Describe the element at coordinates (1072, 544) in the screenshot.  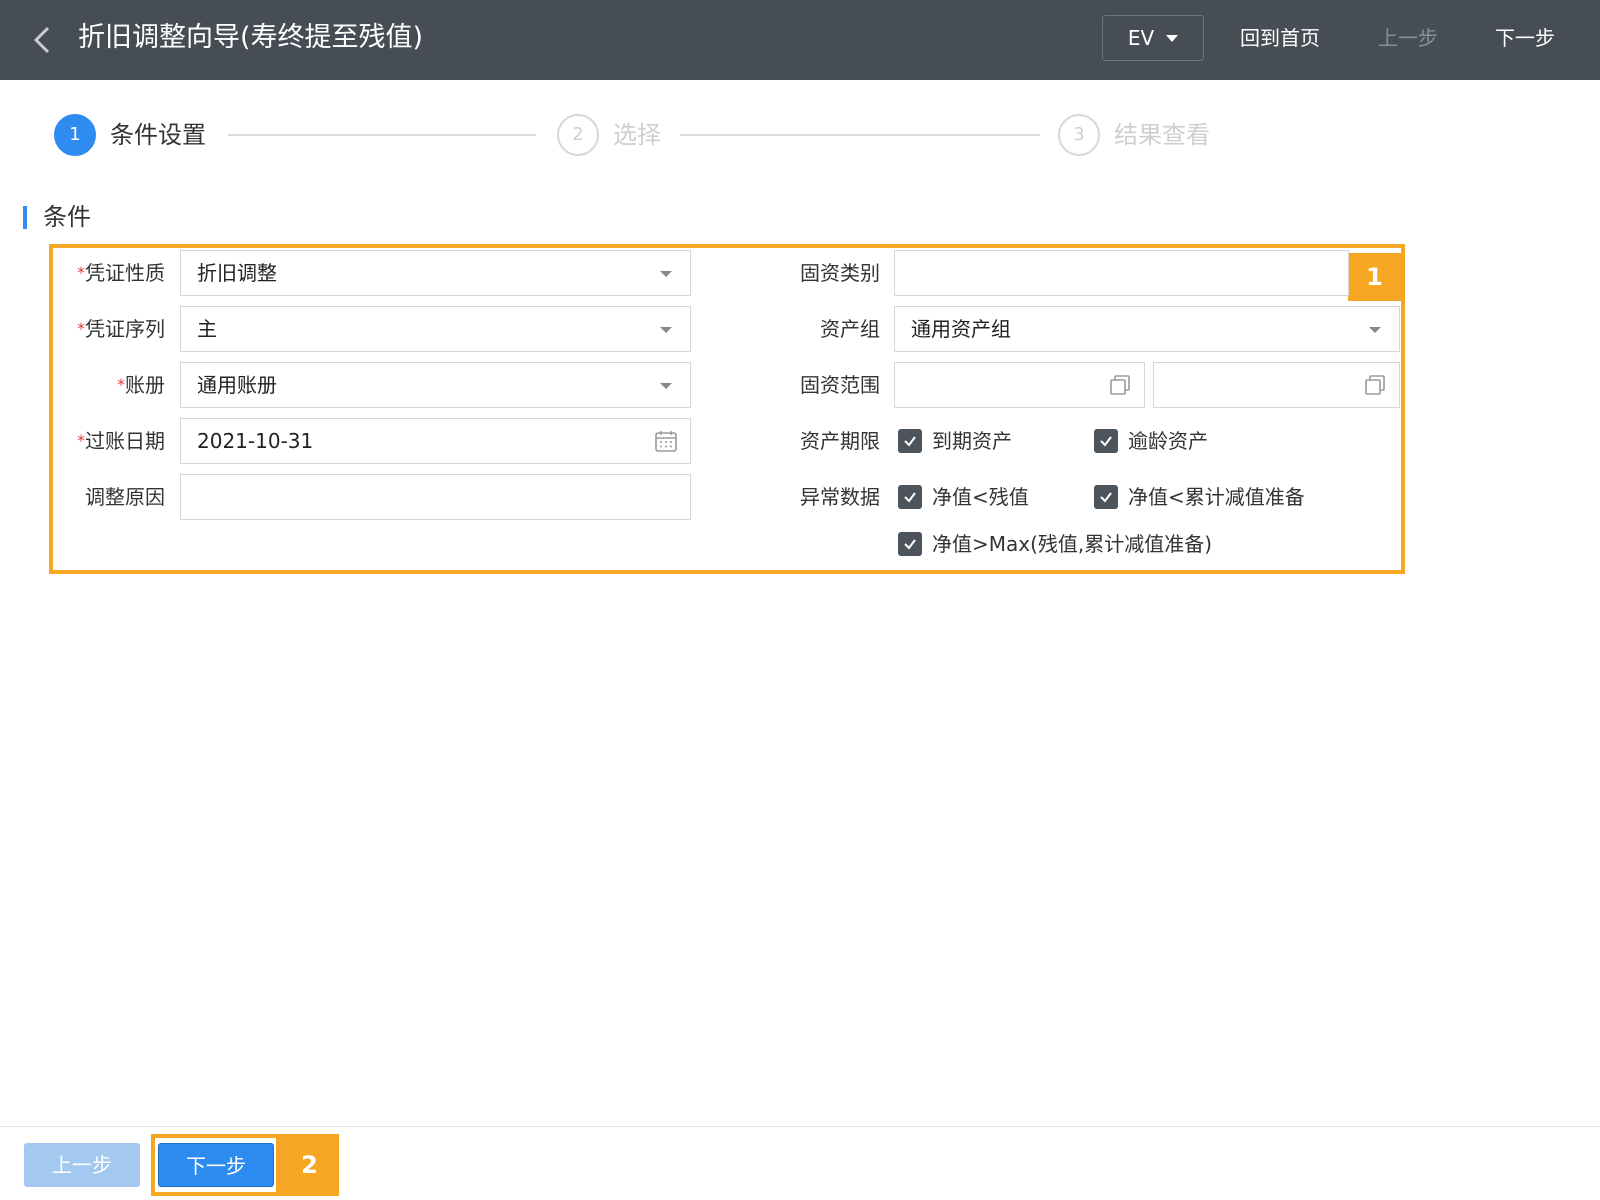
I see `checkbox-label: 净值>Max(残值,累计减值准备)` at that location.